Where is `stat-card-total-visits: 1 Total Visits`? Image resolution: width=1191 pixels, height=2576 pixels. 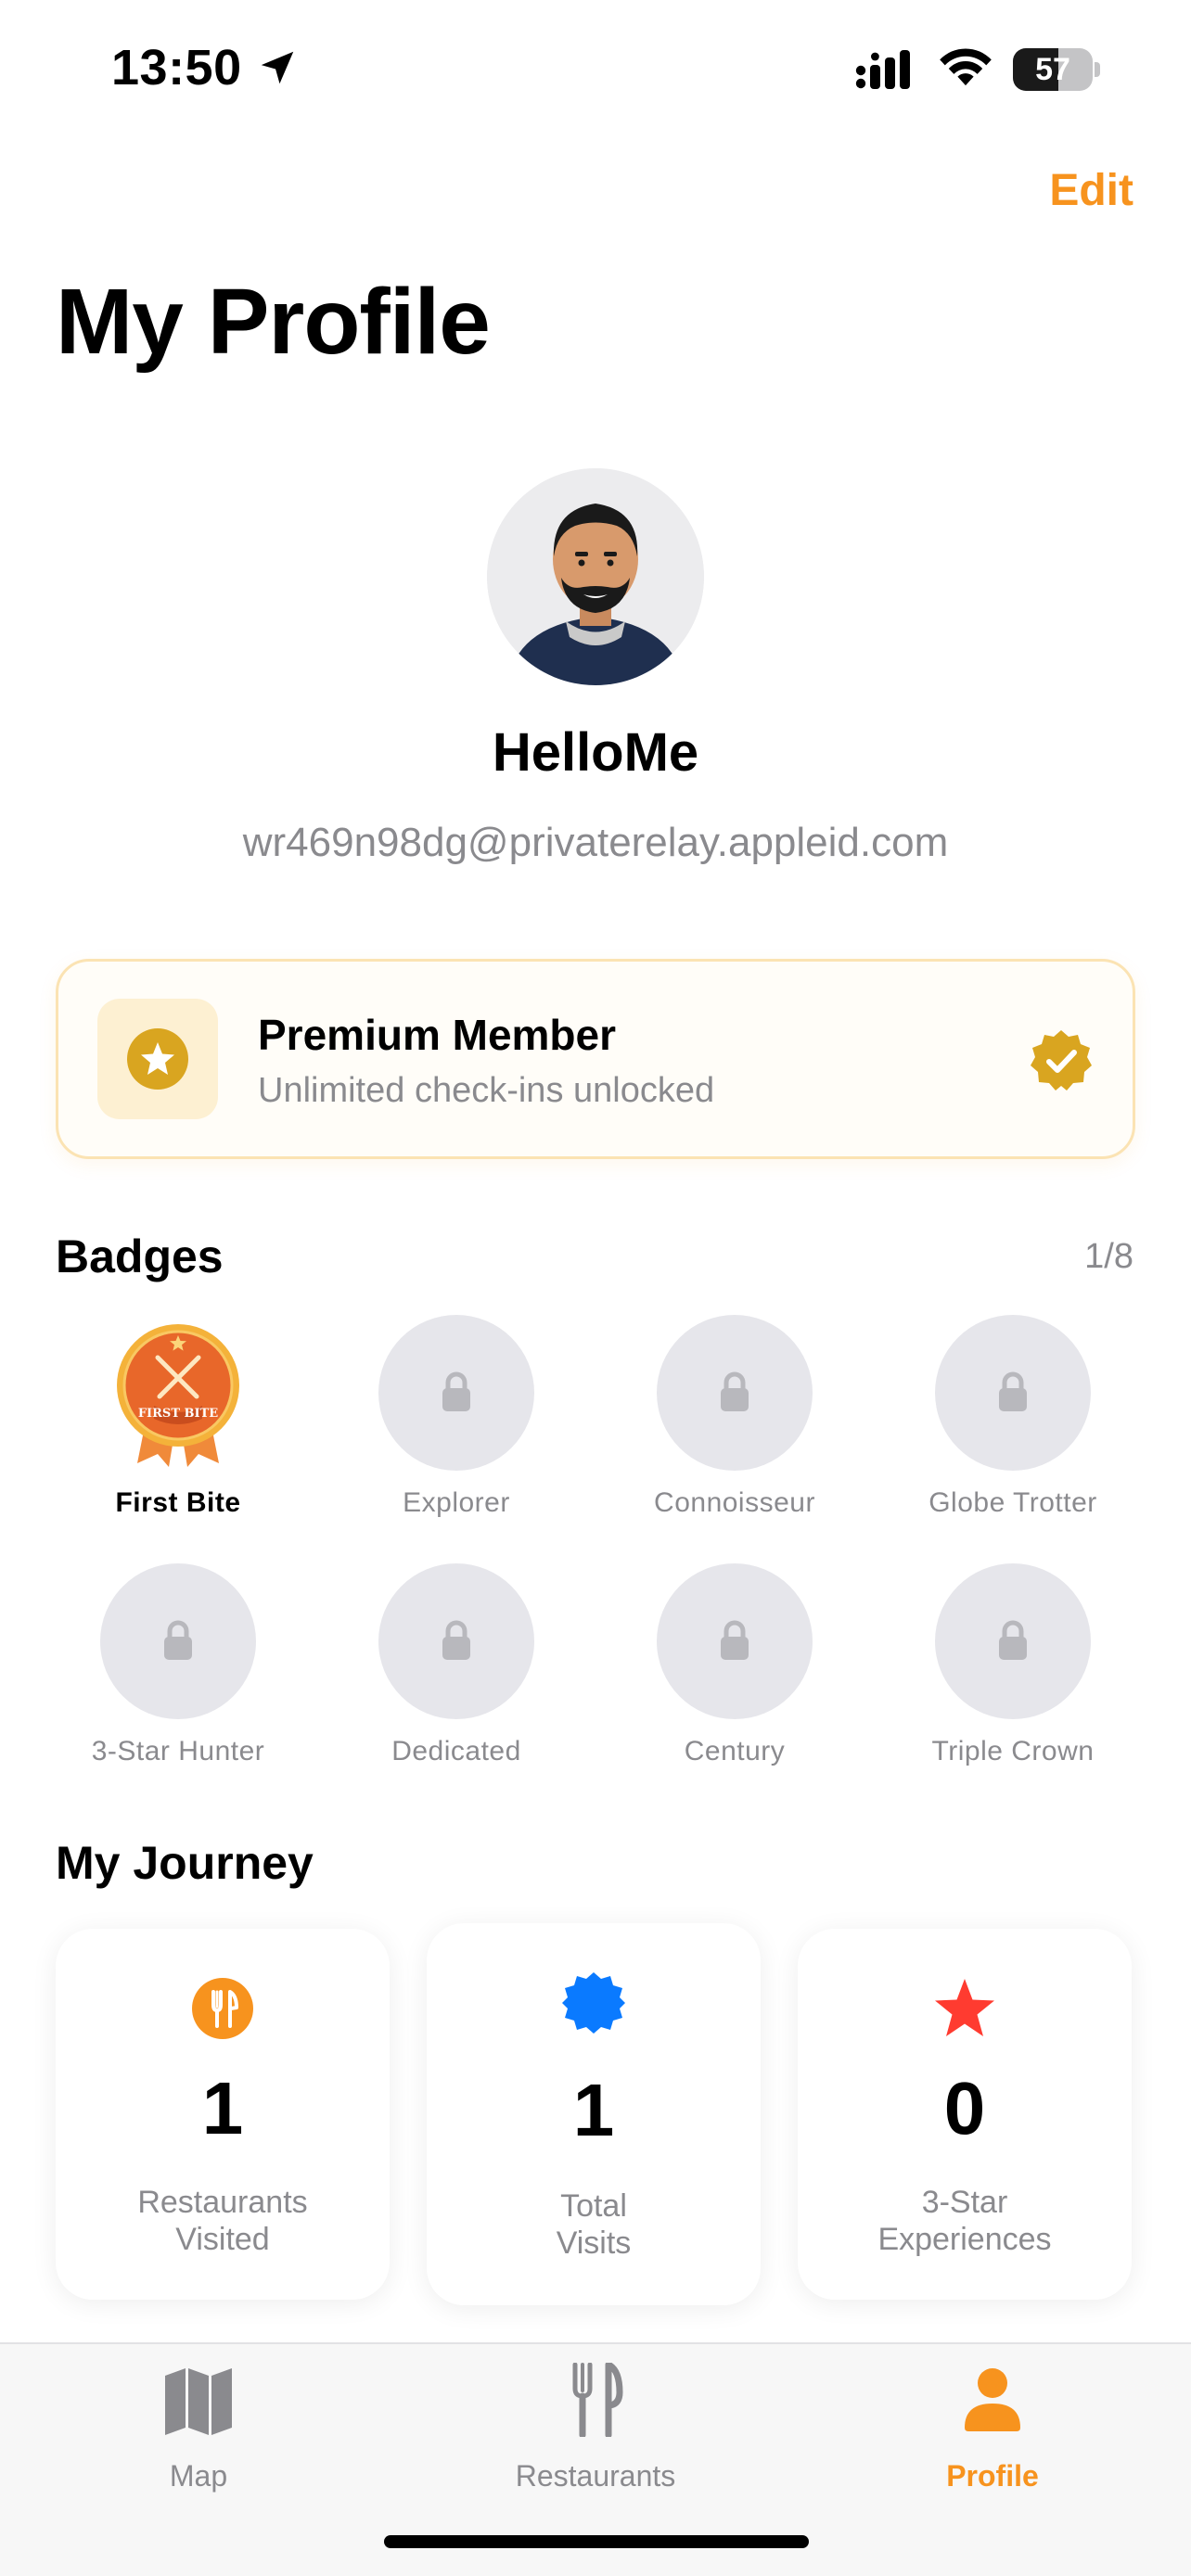
stat-card-total-visits: 1 Total Visits is located at coordinates (594, 2114).